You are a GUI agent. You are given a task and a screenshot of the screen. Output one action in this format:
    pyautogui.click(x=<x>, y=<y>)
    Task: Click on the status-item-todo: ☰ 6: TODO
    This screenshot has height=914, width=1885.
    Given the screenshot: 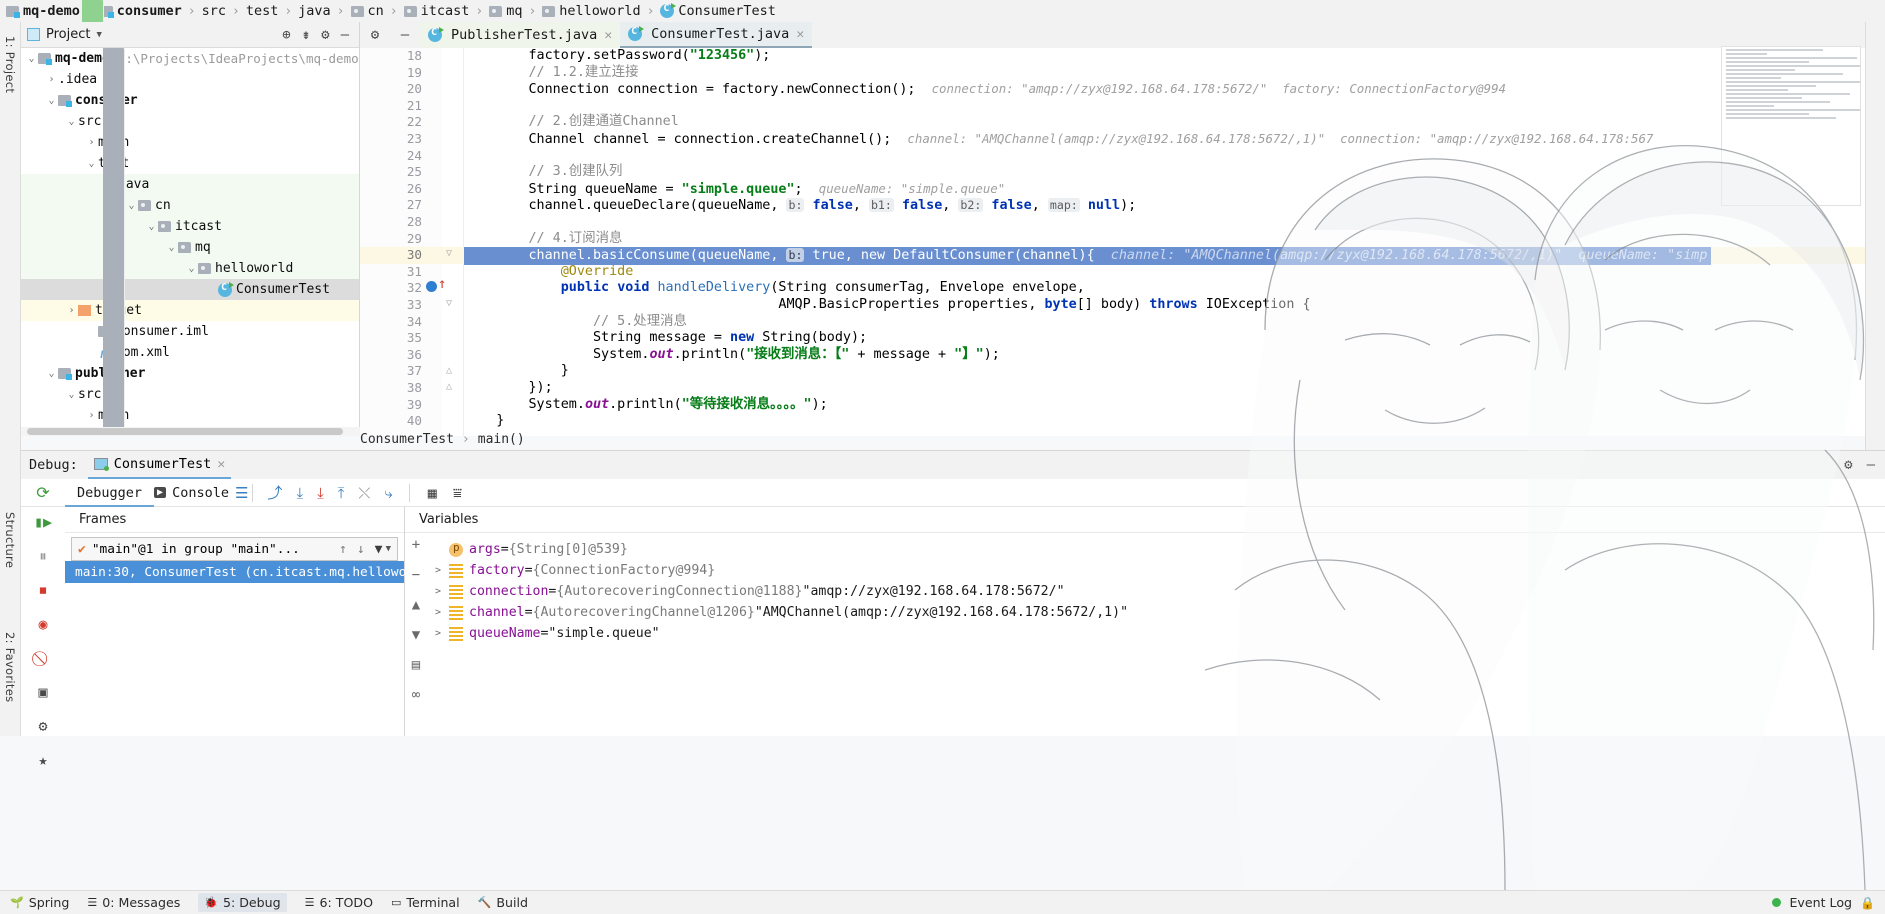 What is the action you would take?
    pyautogui.click(x=339, y=902)
    